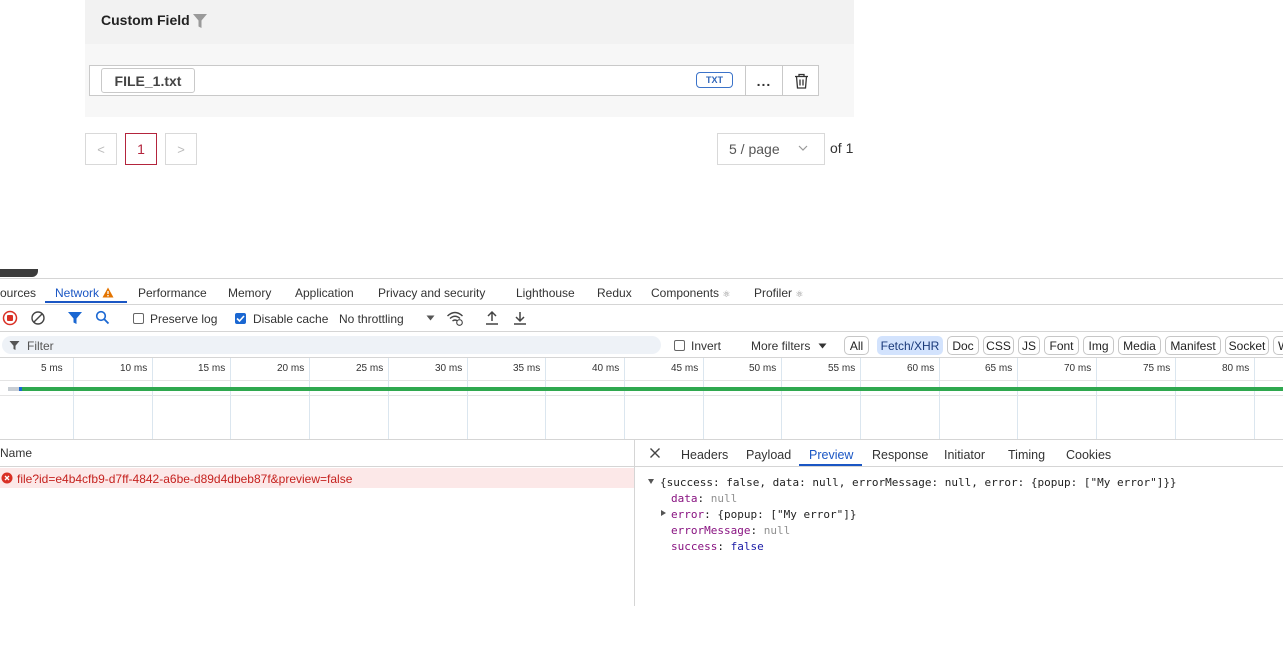  Describe the element at coordinates (13, 389) in the screenshot. I see `timeline-queue-bar` at that location.